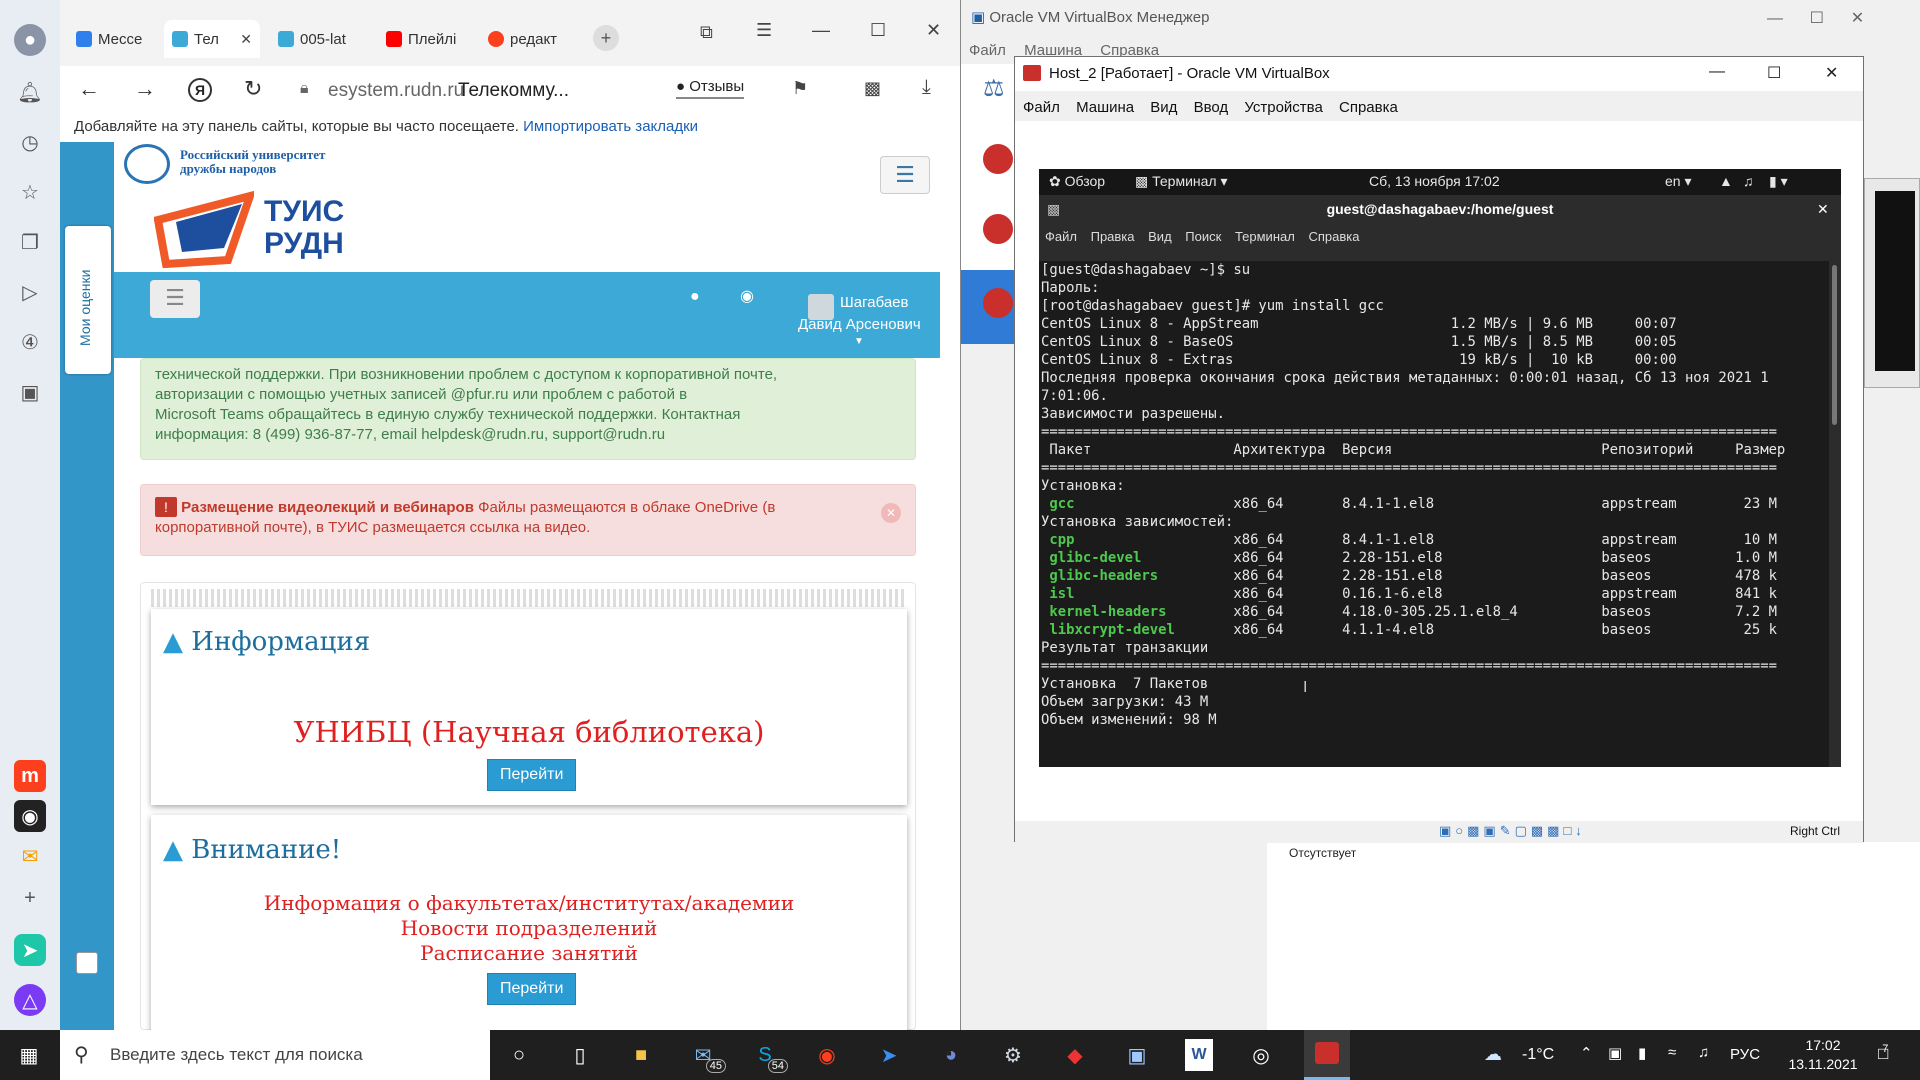 This screenshot has width=1920, height=1080. I want to click on terminal-app-menu: ▩ Терминал ▾, so click(1181, 181).